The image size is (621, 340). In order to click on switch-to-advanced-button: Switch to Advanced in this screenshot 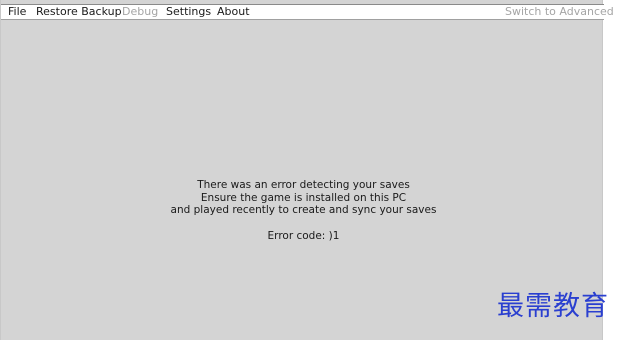, I will do `click(559, 12)`.